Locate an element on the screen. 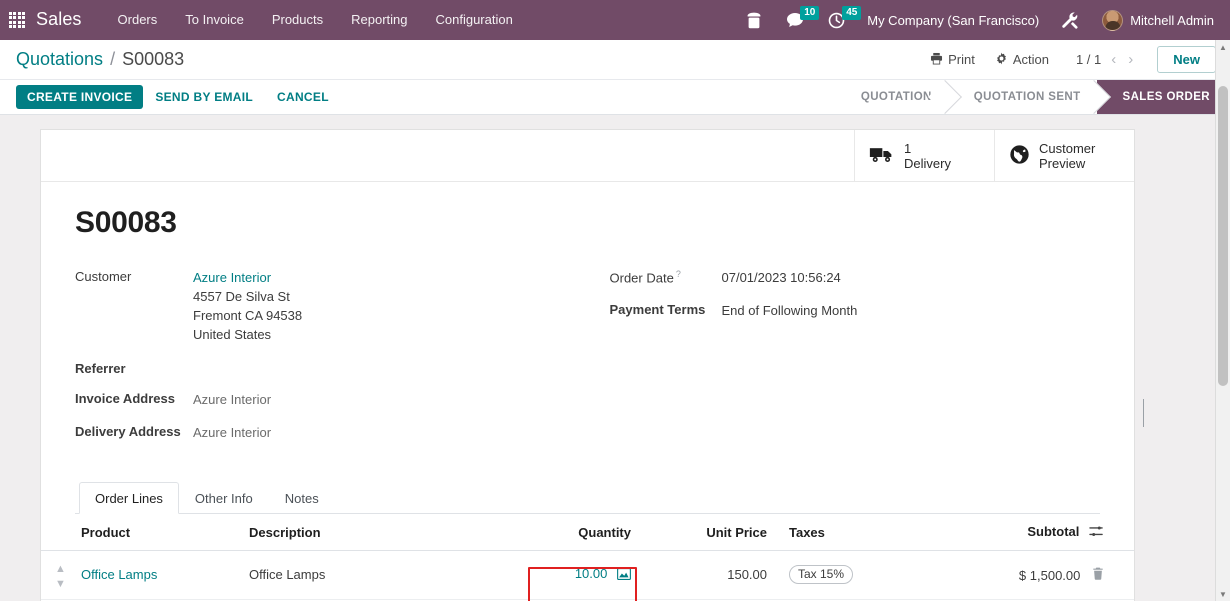 Image resolution: width=1230 pixels, height=601 pixels. stage-sales-order: Sales Order is located at coordinates (1163, 97).